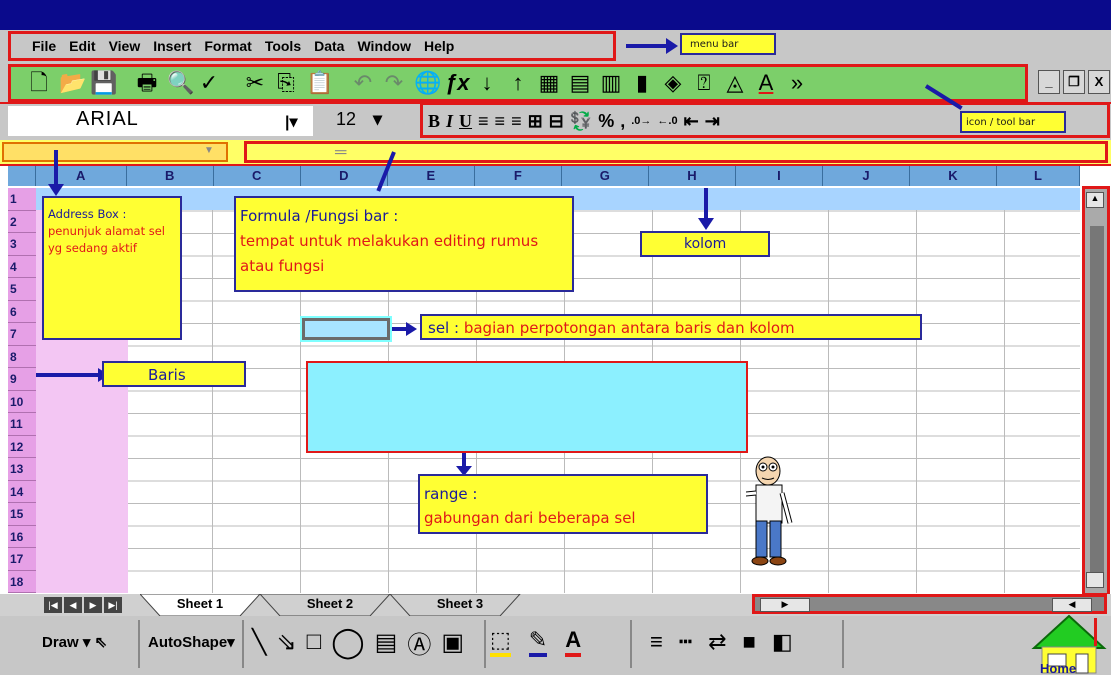 This screenshot has width=1111, height=675. Describe the element at coordinates (1099, 82) in the screenshot. I see `close-icon: X` at that location.